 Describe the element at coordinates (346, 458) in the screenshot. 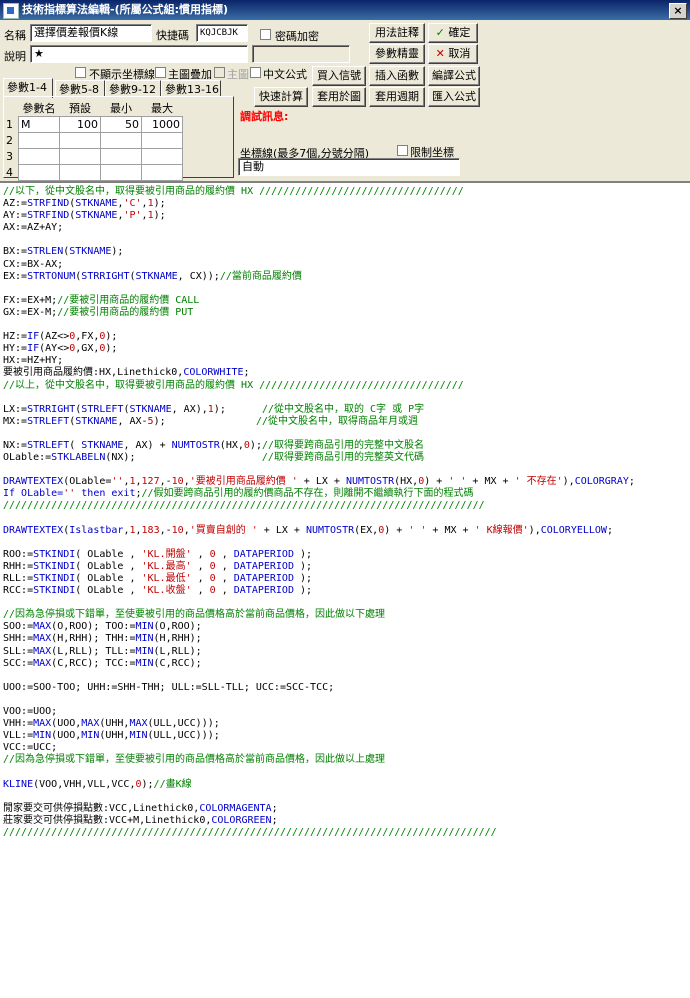

I see `code-line: OLable:=STKLABELN(NX); //取得要跨商品引用的完整英文代碼` at that location.